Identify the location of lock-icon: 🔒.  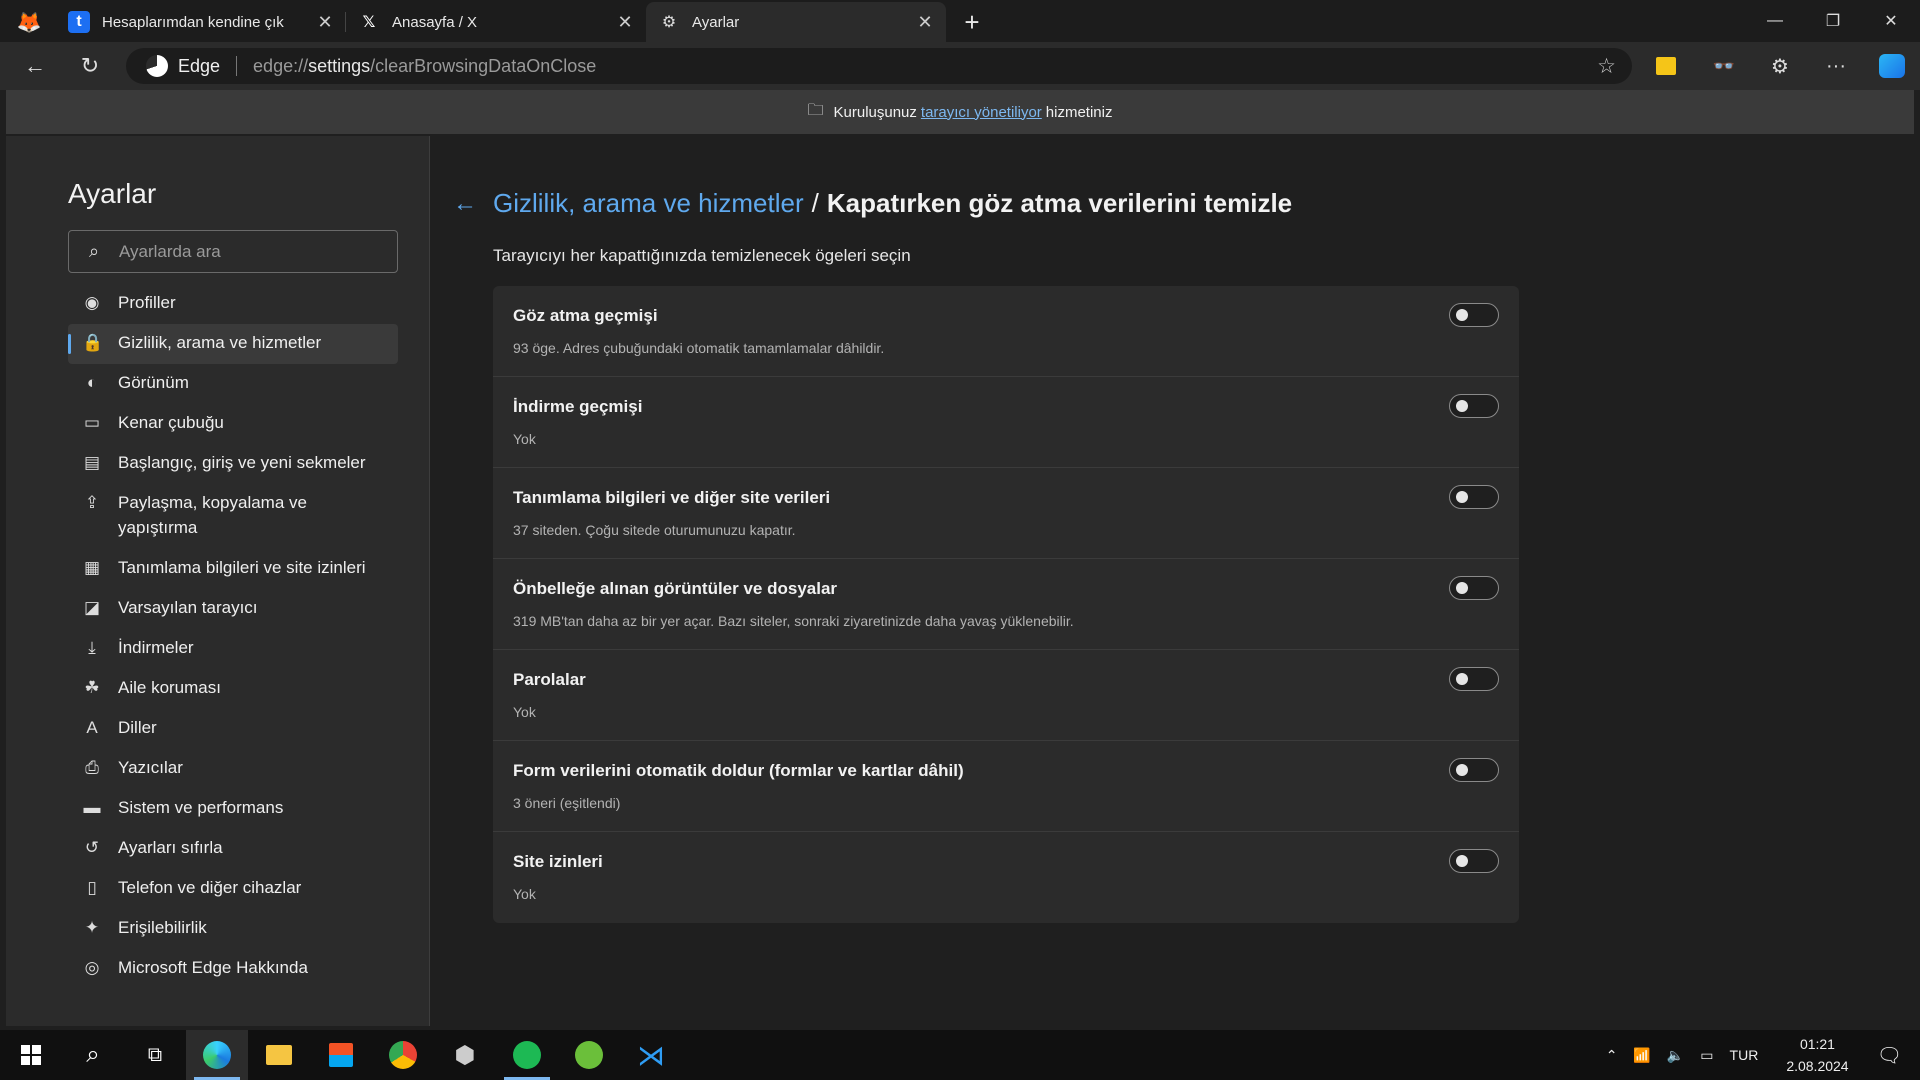
(93, 342).